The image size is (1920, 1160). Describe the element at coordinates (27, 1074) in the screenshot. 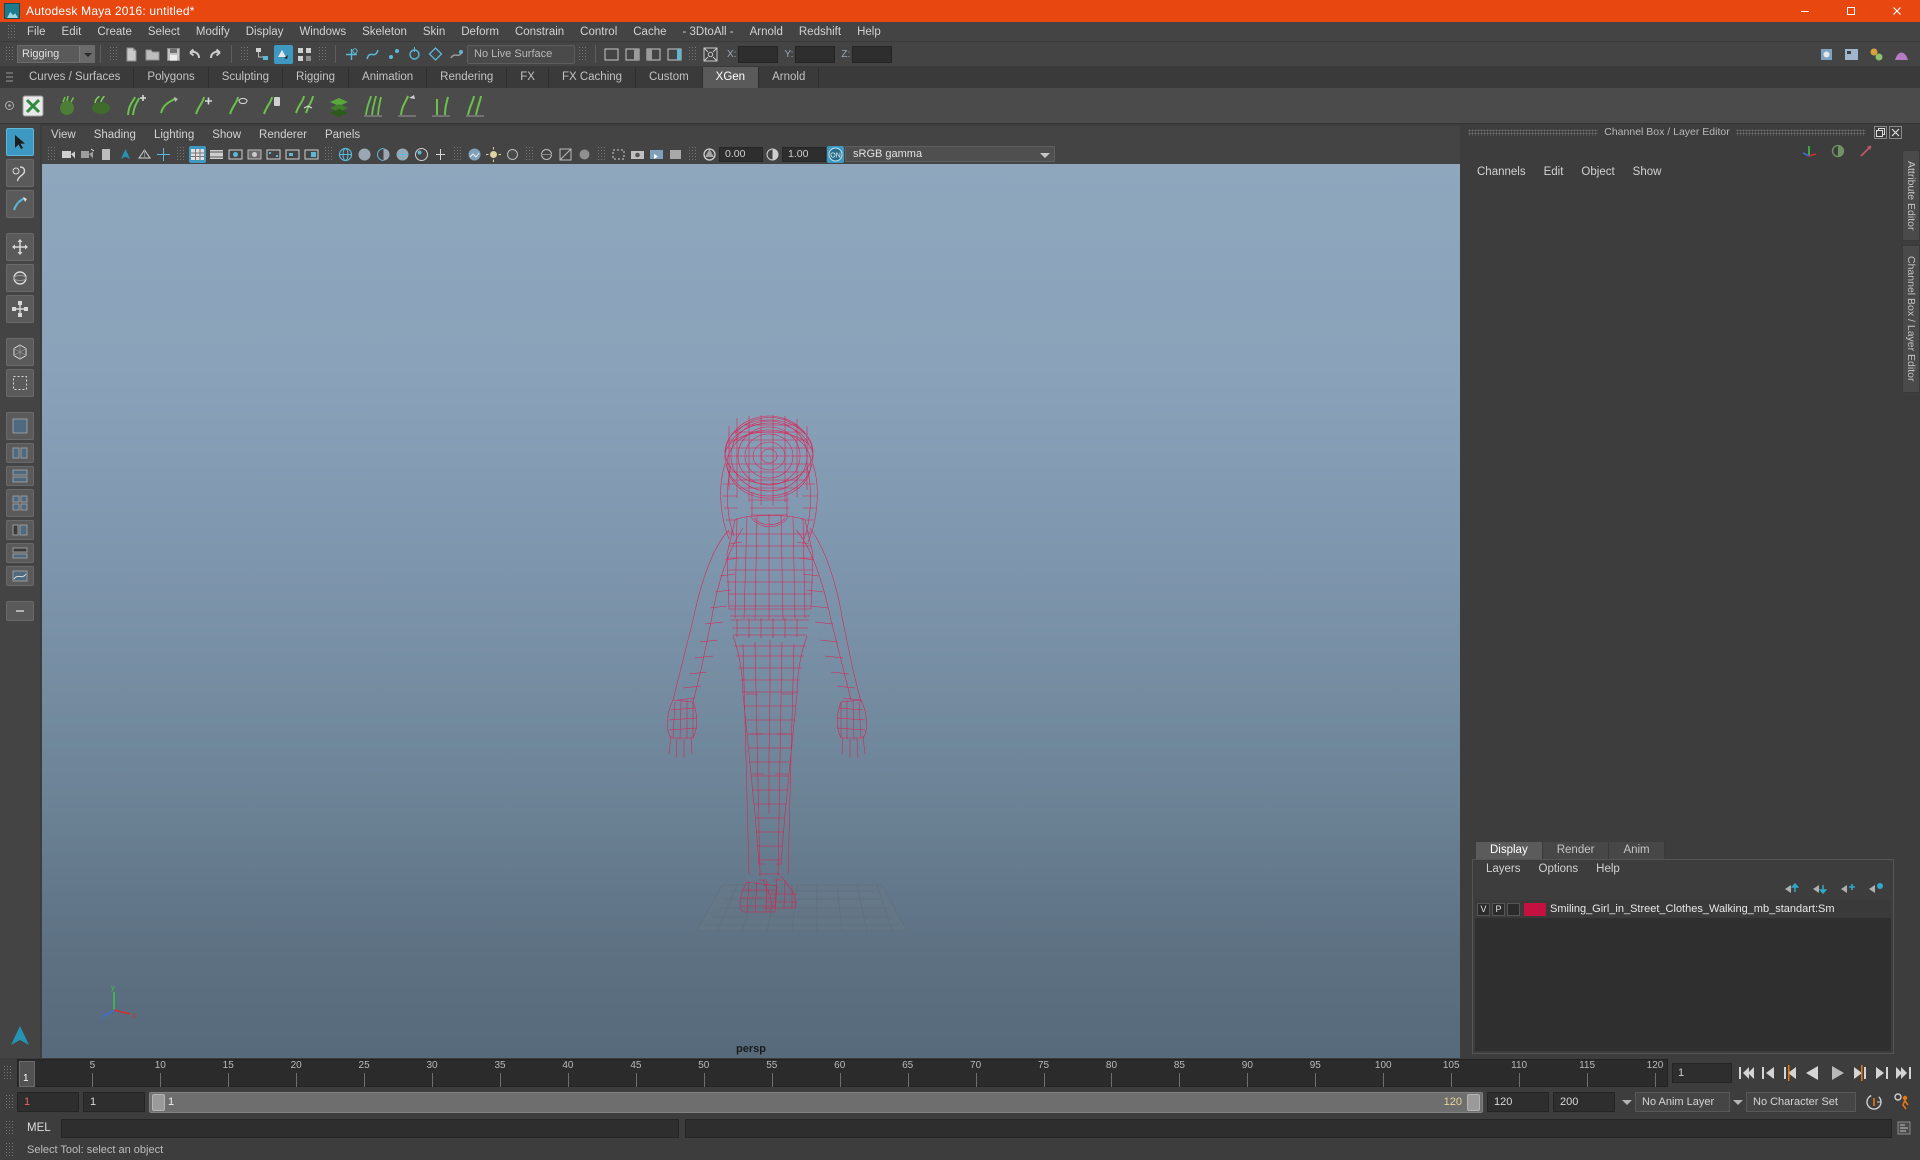

I see `current-time-indicator: 1` at that location.